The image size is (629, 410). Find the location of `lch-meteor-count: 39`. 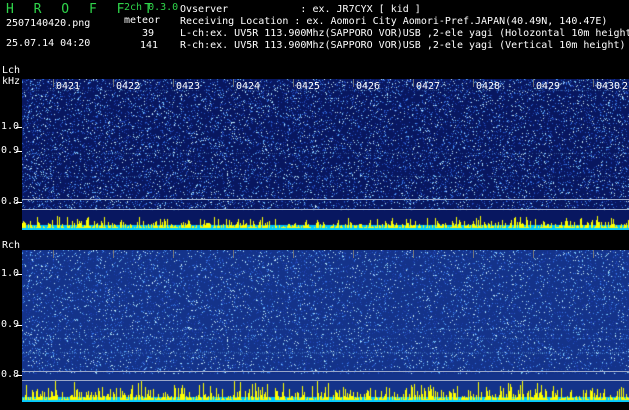

lch-meteor-count: 39 is located at coordinates (148, 33).